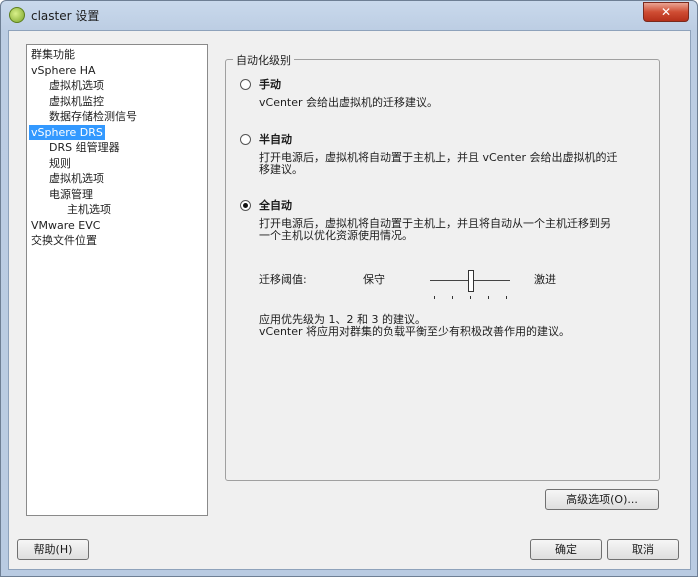 This screenshot has height=577, width=698. Describe the element at coordinates (349, 15) in the screenshot. I see `title-bar: claster 设置 ✕` at that location.